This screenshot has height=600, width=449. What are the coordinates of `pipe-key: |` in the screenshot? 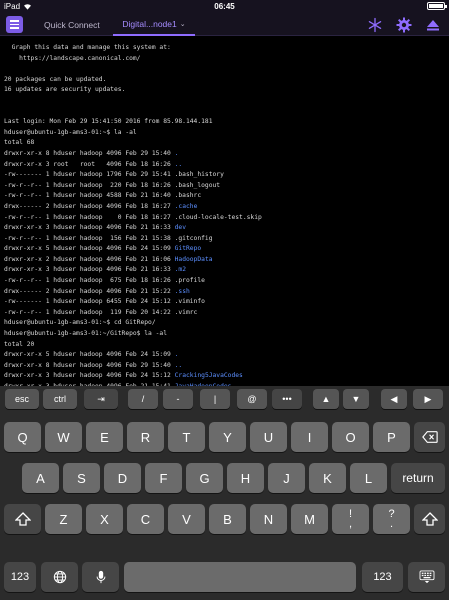 It's located at (215, 399).